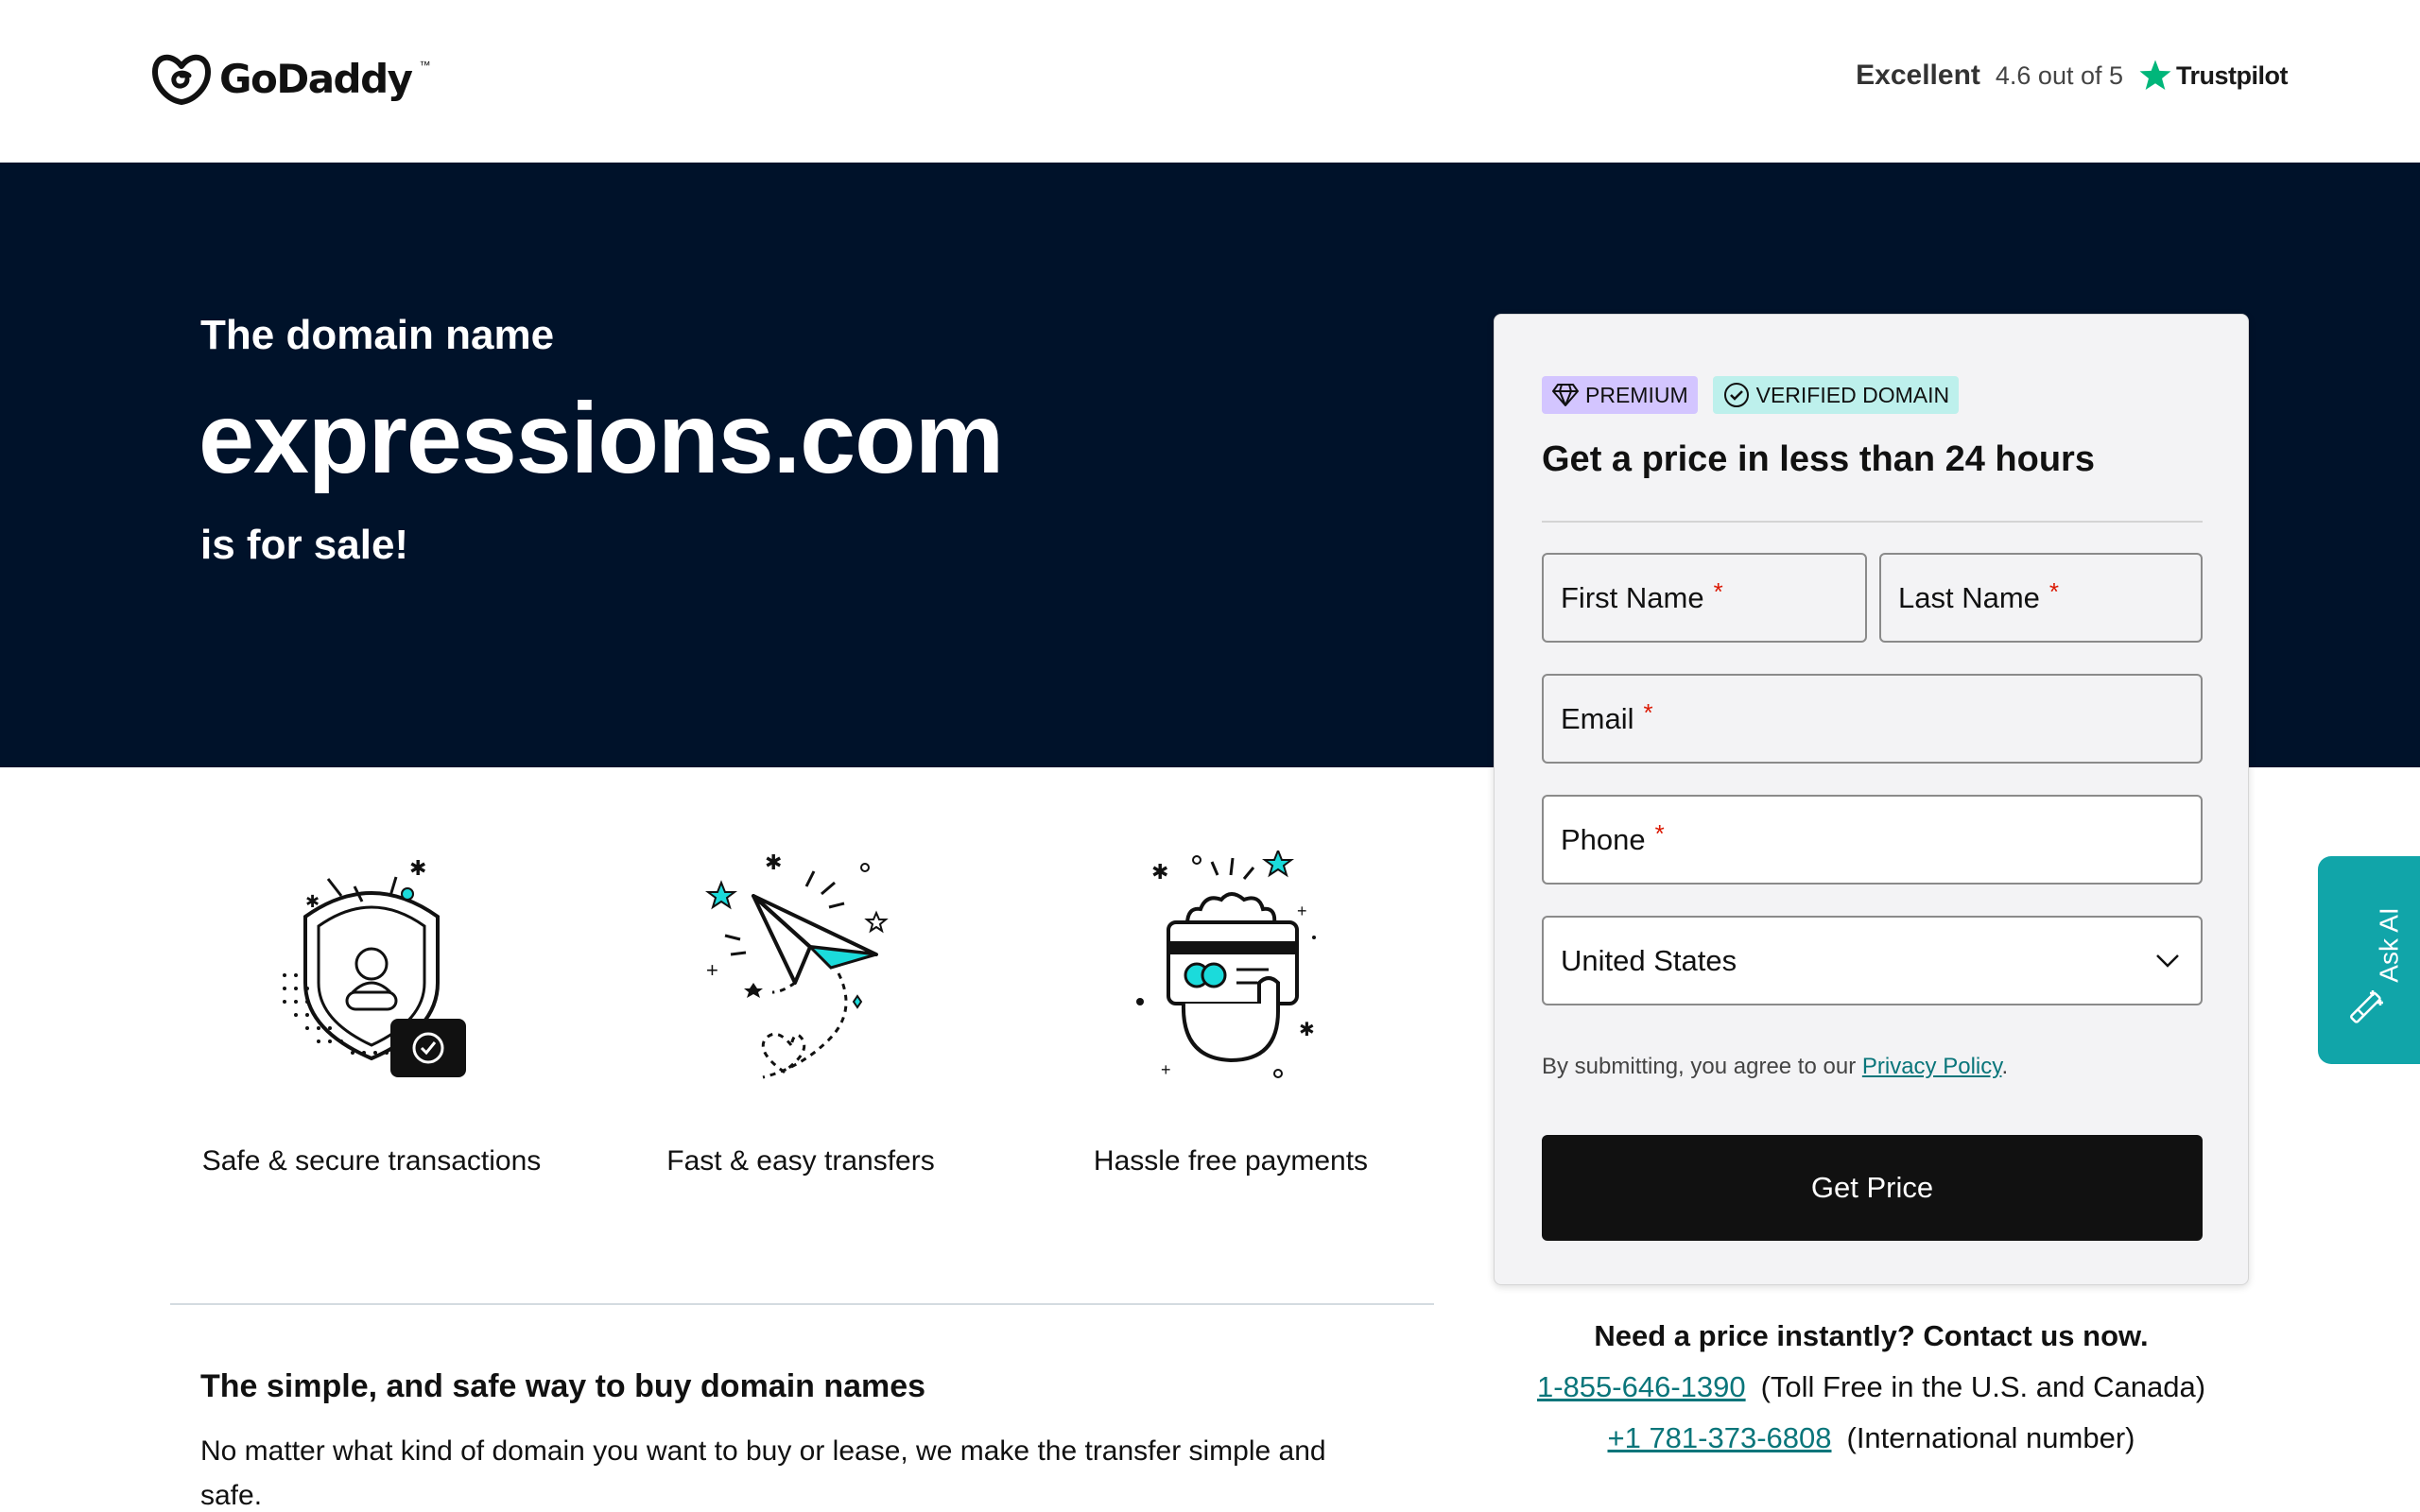 This screenshot has width=2420, height=1512. What do you see at coordinates (1736, 395) in the screenshot?
I see `verified-check-icon` at bounding box center [1736, 395].